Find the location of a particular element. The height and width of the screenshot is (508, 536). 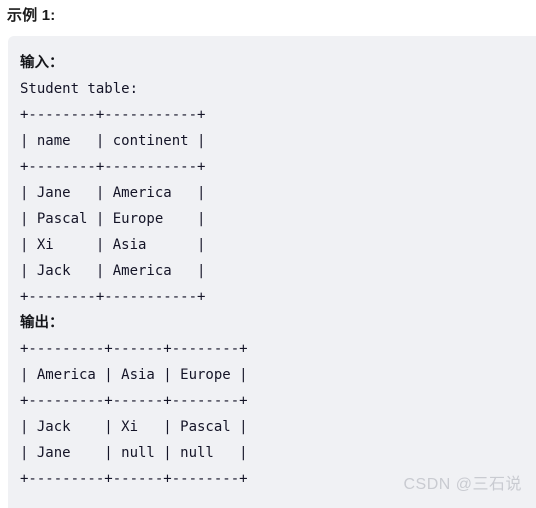

input-table-caption: Student table: is located at coordinates (79, 89).